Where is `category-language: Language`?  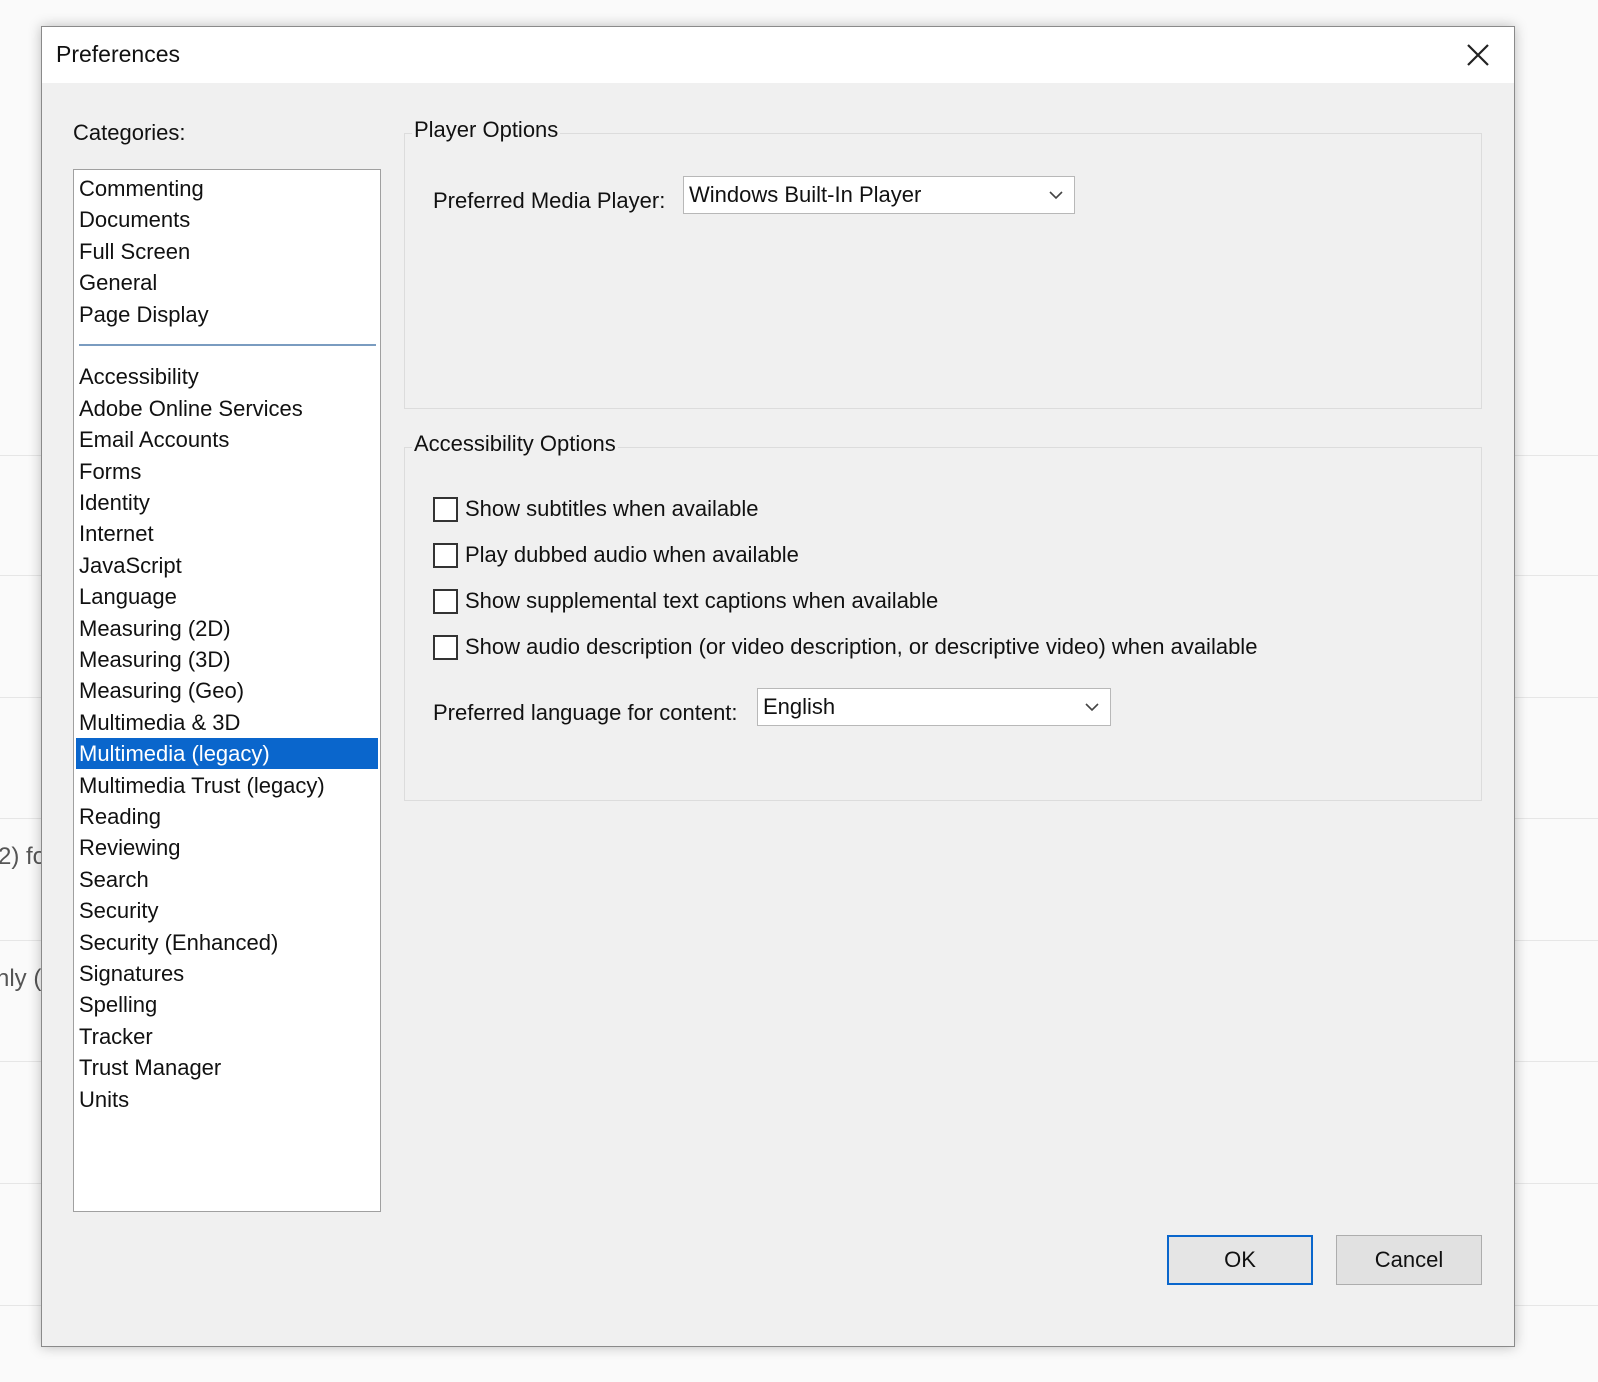
category-language: Language is located at coordinates (227, 596).